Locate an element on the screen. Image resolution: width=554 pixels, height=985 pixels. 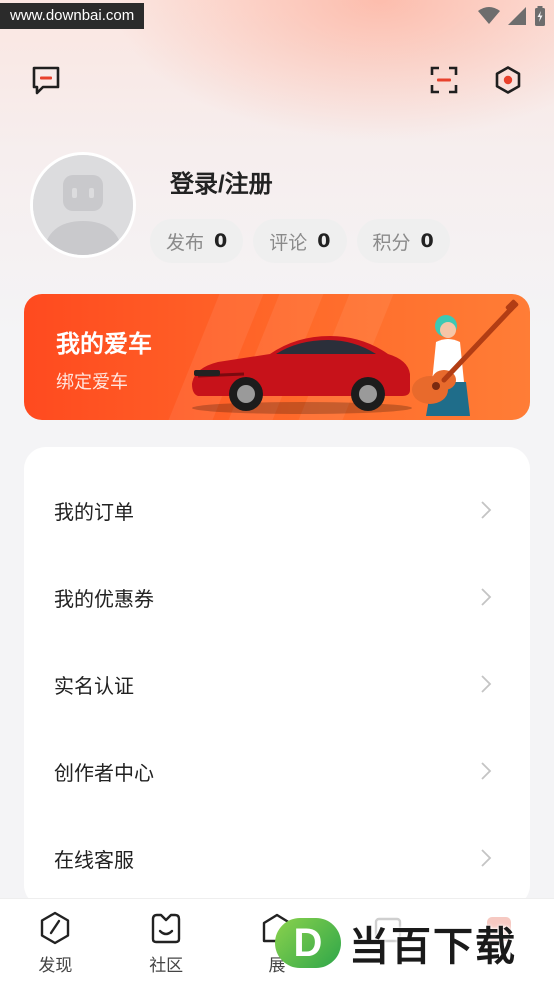
site-watermark: www.downbai.com is located at coordinates (72, 16).